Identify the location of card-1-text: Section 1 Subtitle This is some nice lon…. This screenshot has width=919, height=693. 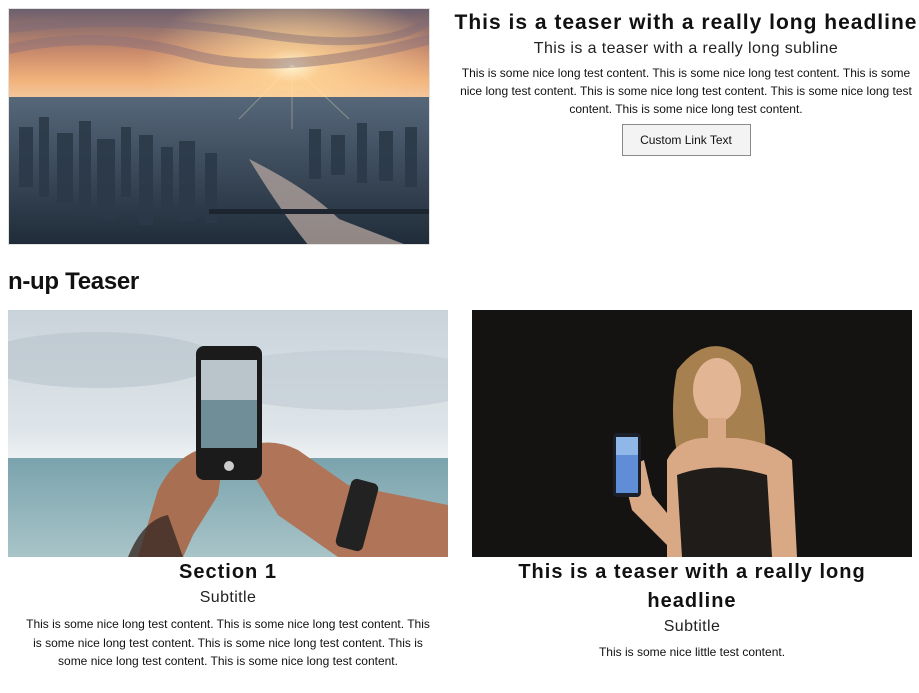
(228, 614).